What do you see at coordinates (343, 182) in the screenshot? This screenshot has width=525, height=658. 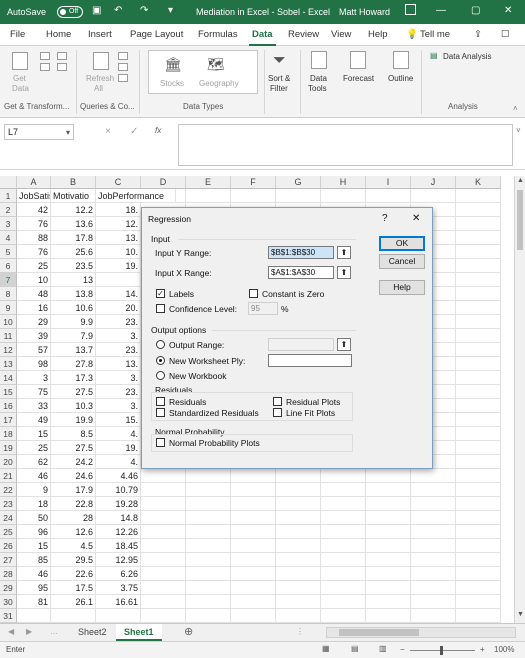 I see `column-header-h: H` at bounding box center [343, 182].